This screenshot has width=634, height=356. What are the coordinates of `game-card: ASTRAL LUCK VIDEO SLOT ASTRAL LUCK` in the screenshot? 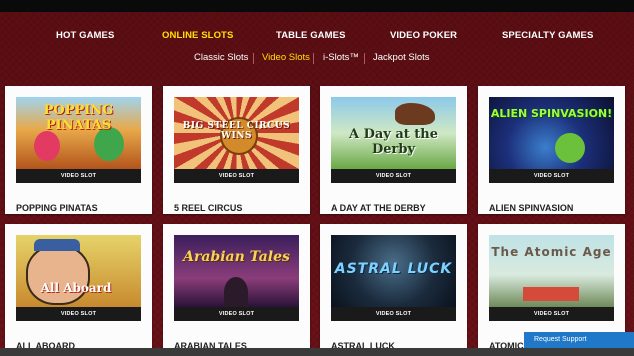 It's located at (393, 290).